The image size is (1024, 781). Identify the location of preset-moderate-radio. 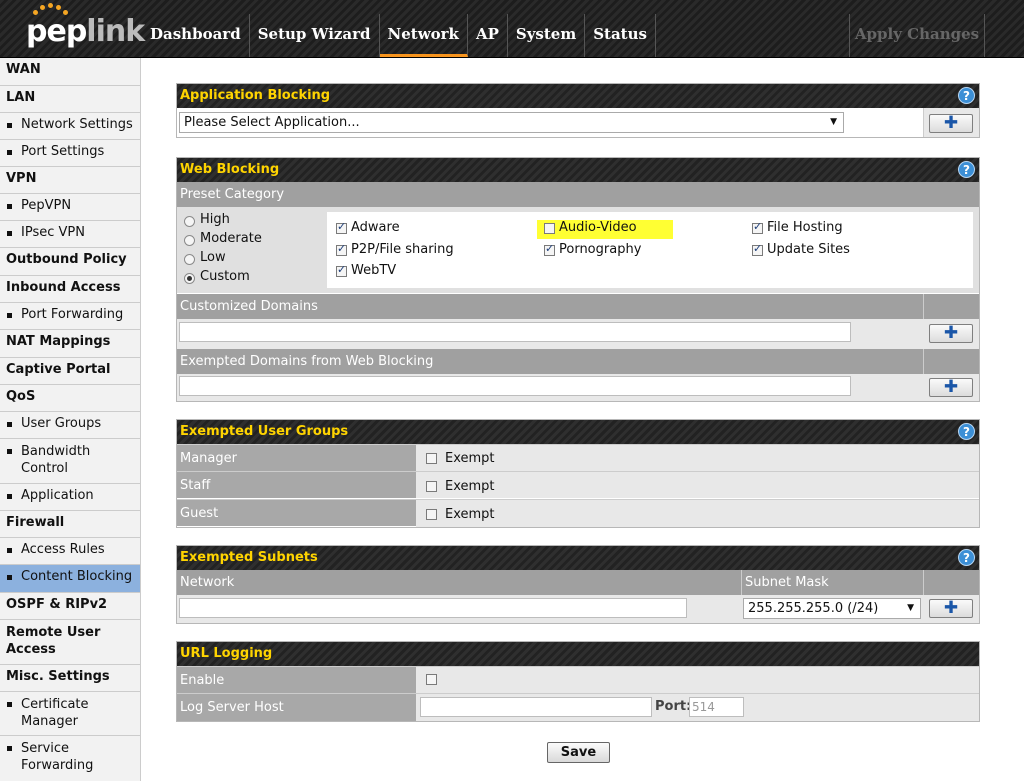
(189, 240).